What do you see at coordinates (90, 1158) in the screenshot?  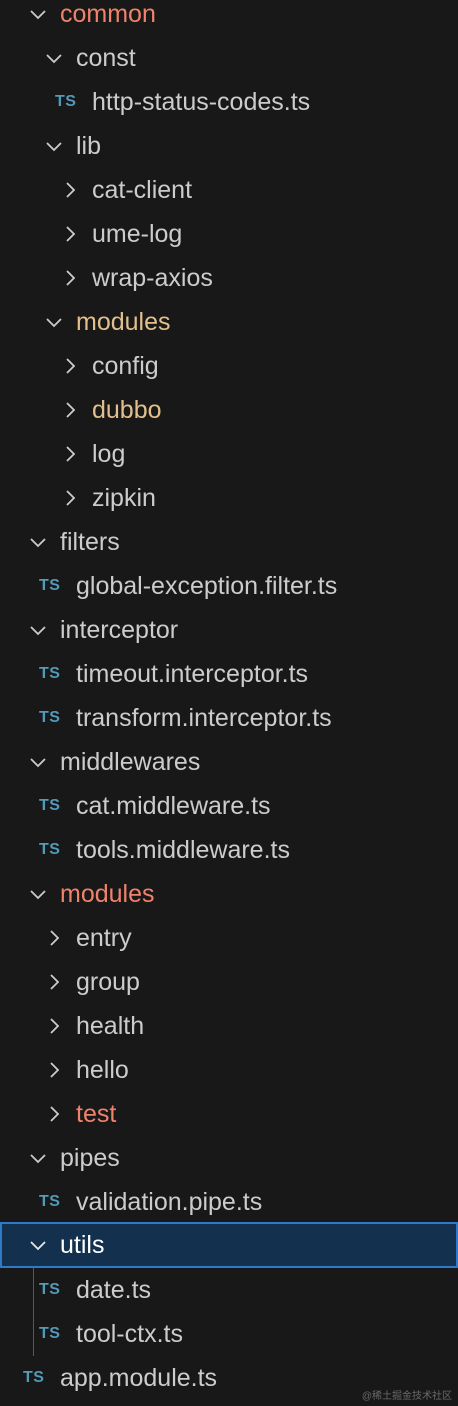 I see `tree-item-label: pipes` at bounding box center [90, 1158].